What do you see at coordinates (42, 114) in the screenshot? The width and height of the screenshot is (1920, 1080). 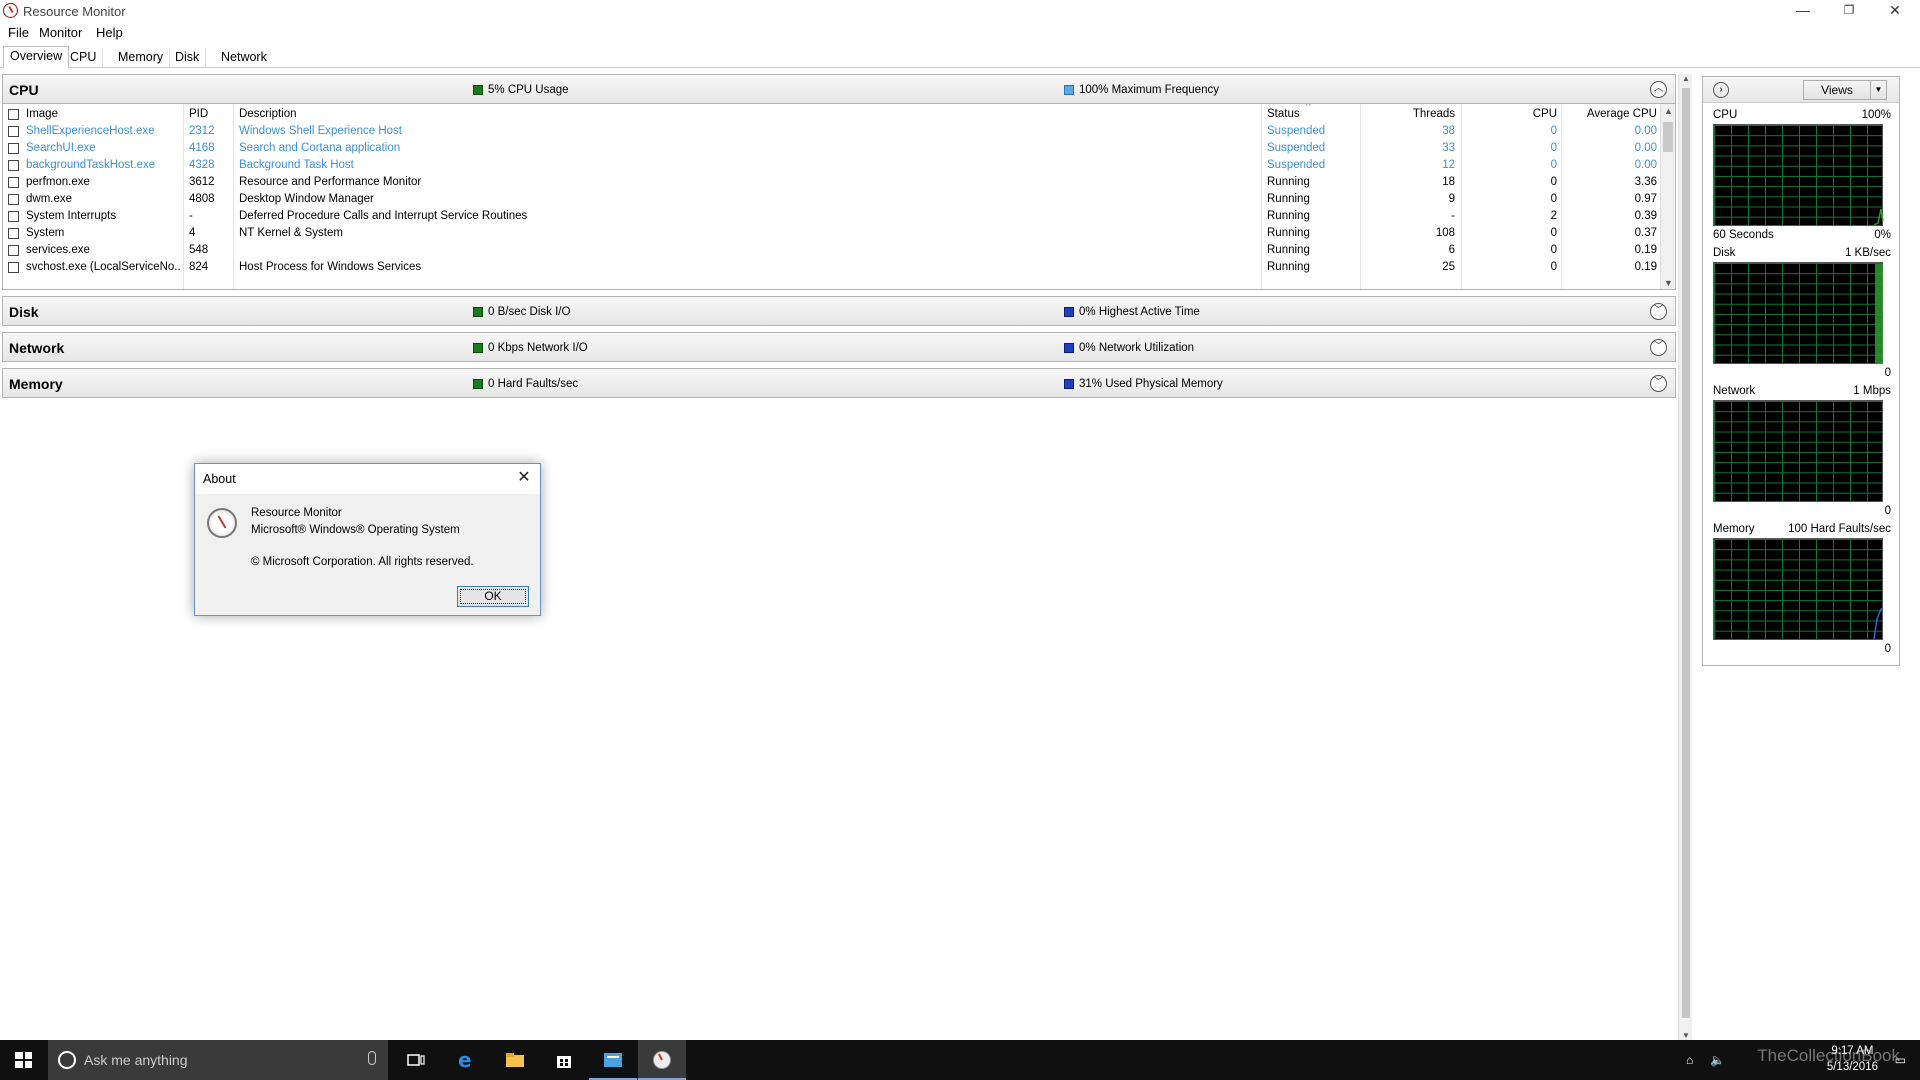 I see `header-image: Image` at bounding box center [42, 114].